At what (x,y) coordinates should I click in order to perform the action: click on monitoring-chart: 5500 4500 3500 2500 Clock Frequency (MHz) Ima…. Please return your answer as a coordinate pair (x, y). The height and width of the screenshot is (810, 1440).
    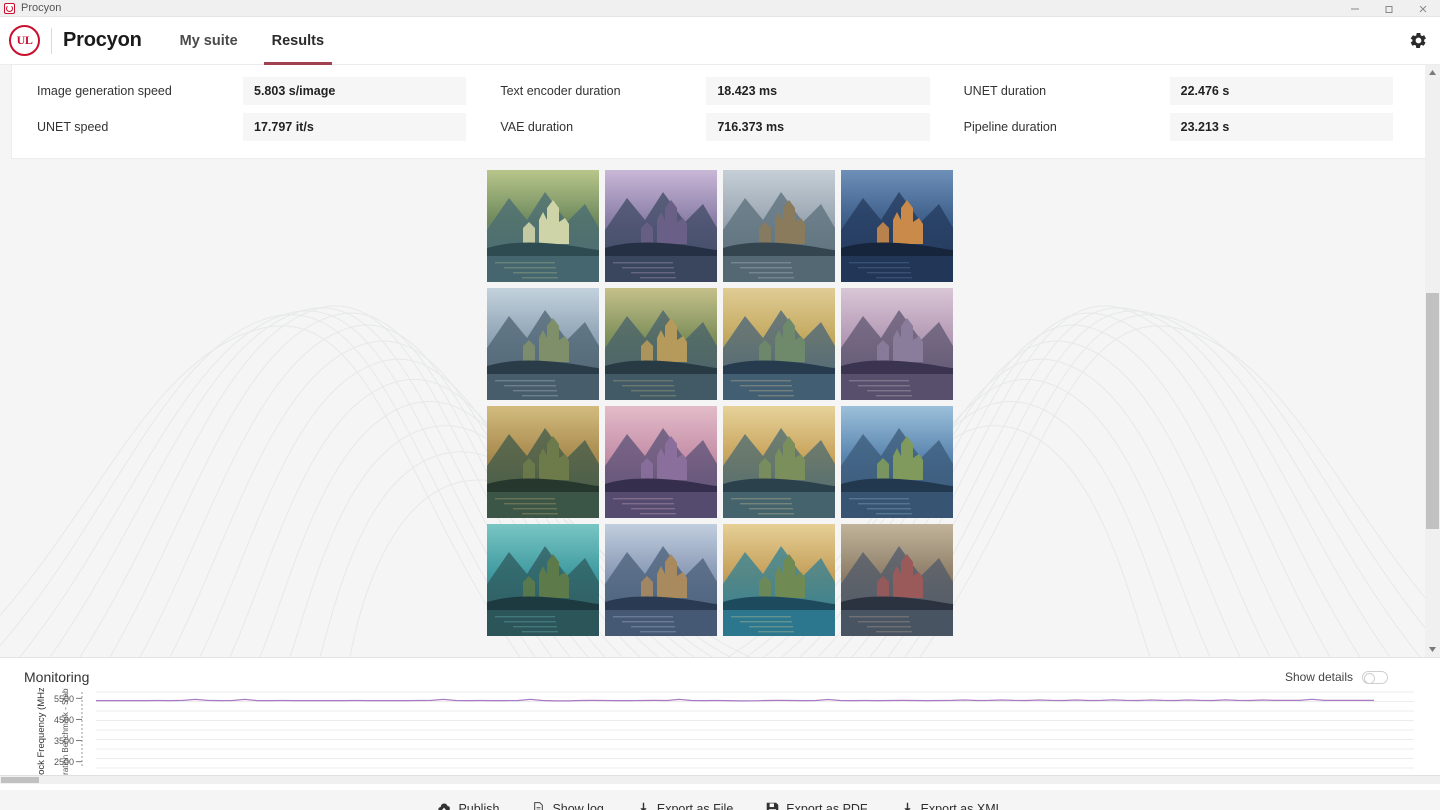
    Looking at the image, I should click on (720, 736).